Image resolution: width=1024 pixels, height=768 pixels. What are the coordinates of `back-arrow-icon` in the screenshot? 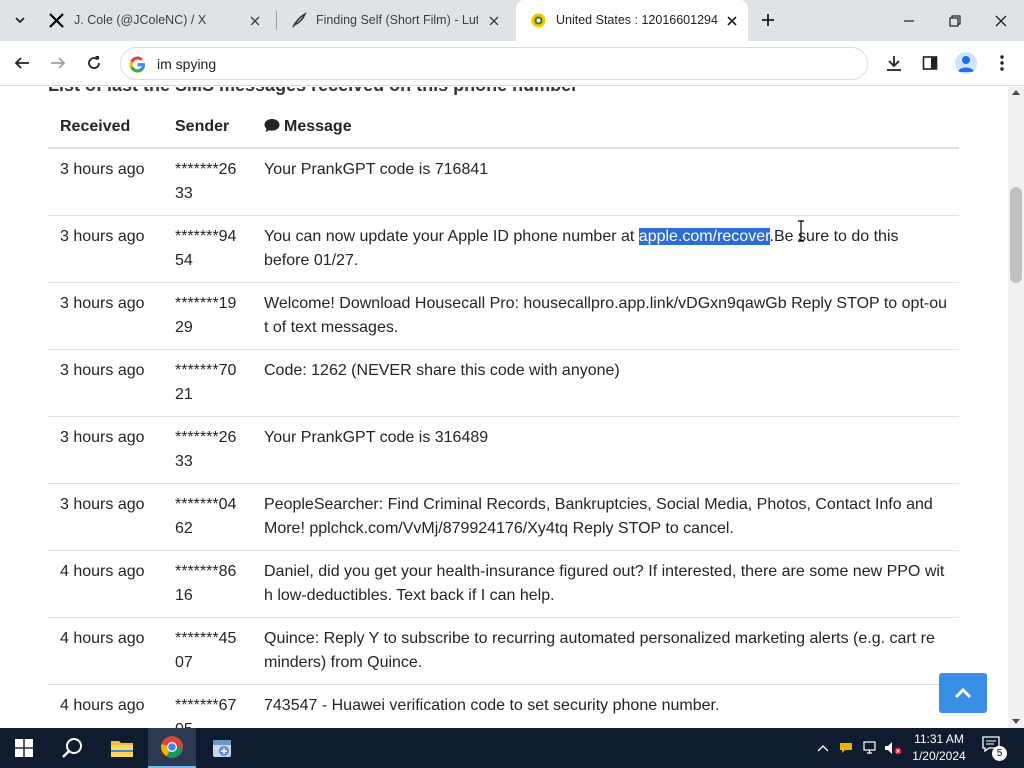 It's located at (21, 63).